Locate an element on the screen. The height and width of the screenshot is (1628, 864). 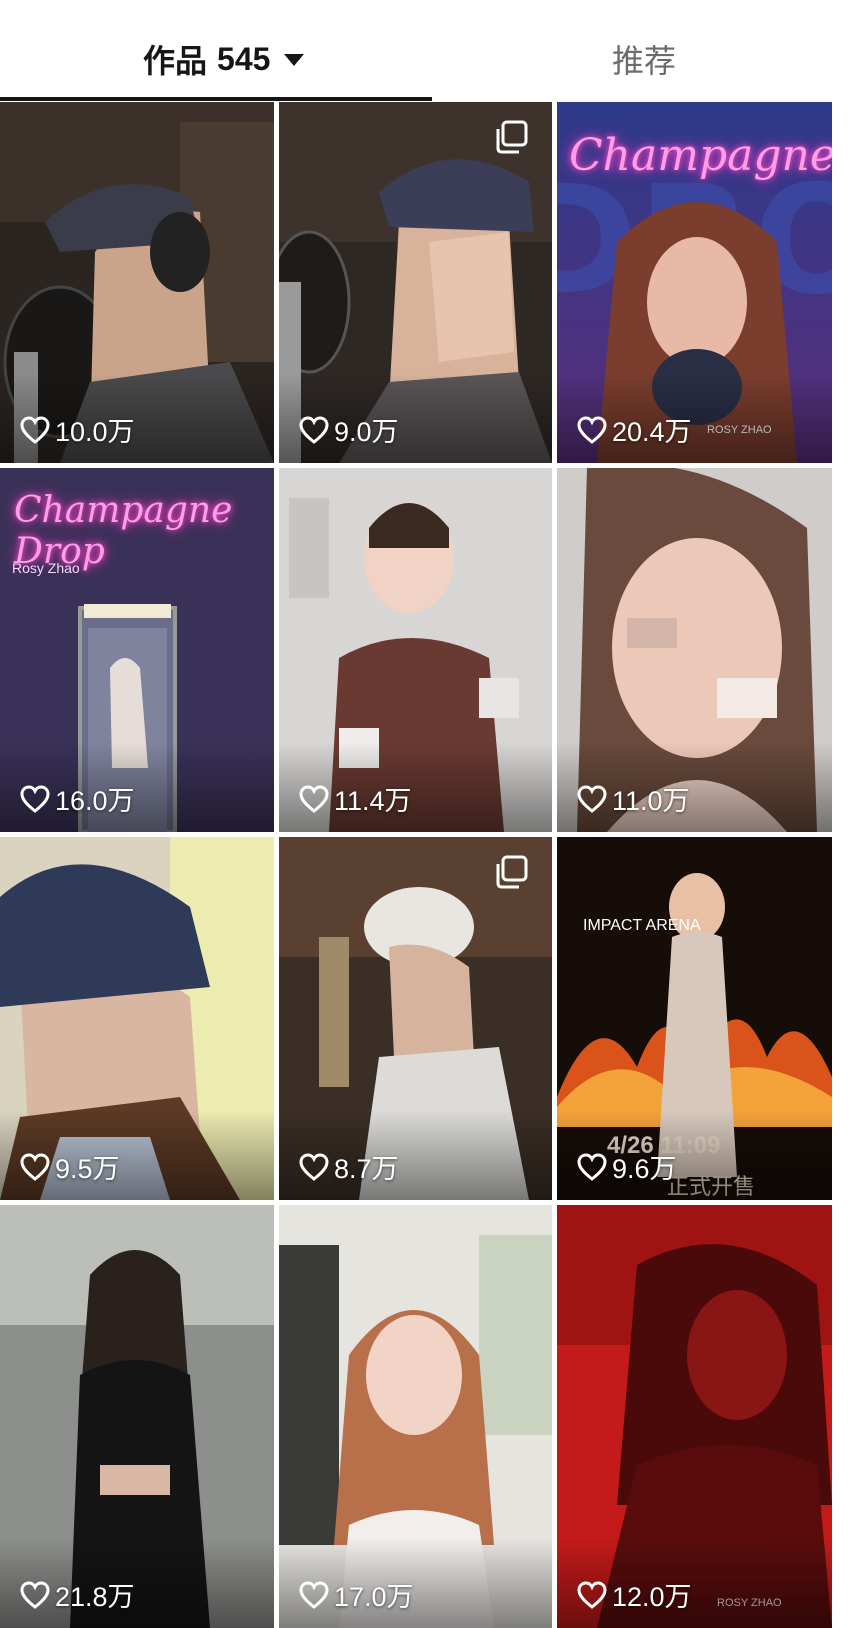
video-tile-1: 10.0万 is located at coordinates (137, 282).